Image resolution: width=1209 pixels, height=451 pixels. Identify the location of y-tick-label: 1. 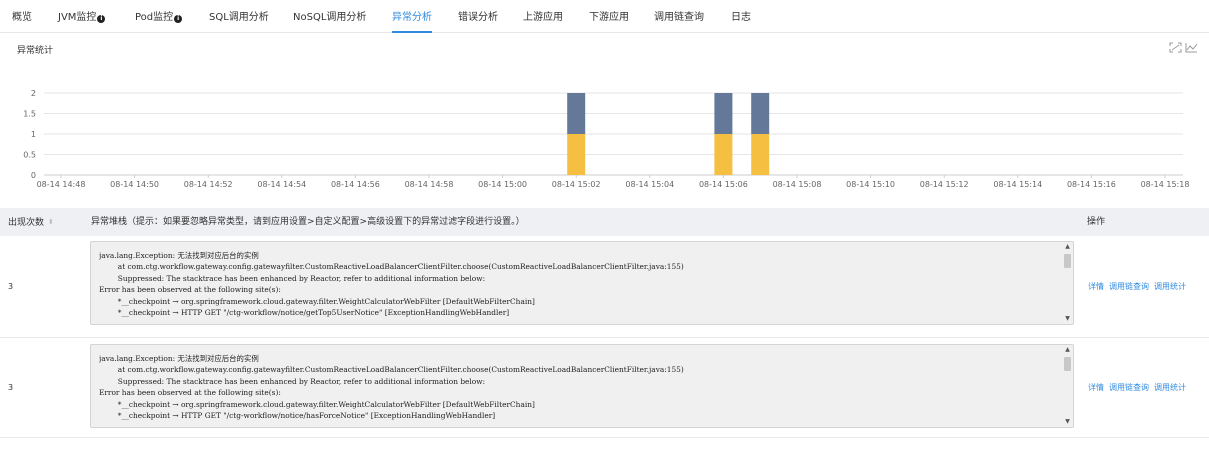
(33, 134).